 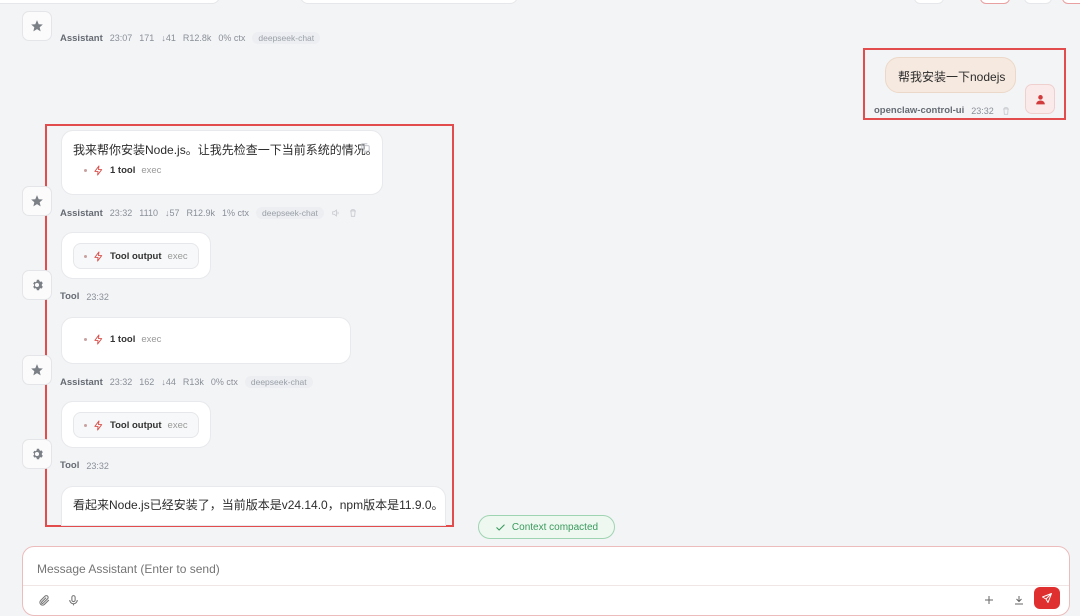 What do you see at coordinates (168, 382) in the screenshot?
I see `output-tokens: ↓44` at bounding box center [168, 382].